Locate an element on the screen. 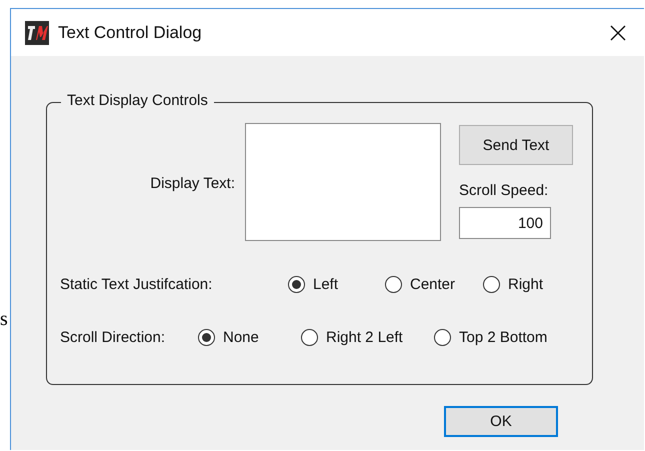  ok-button: OK is located at coordinates (501, 421).